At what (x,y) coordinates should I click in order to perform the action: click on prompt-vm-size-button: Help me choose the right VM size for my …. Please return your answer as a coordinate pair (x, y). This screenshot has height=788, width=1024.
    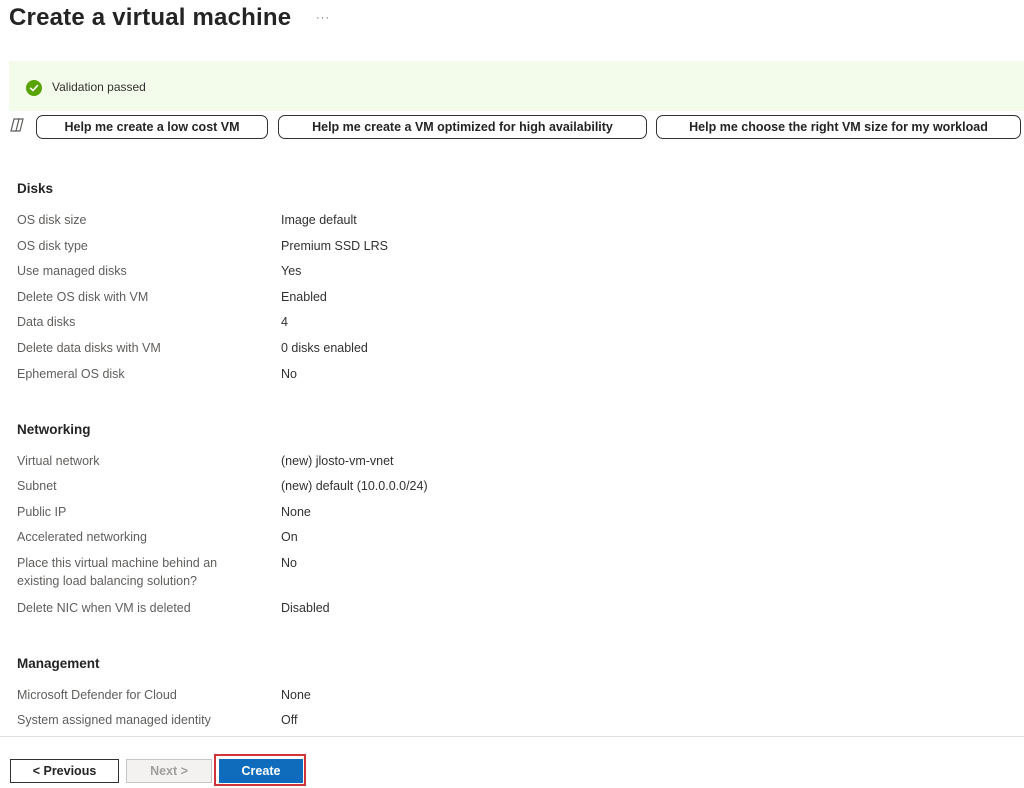
    Looking at the image, I should click on (838, 127).